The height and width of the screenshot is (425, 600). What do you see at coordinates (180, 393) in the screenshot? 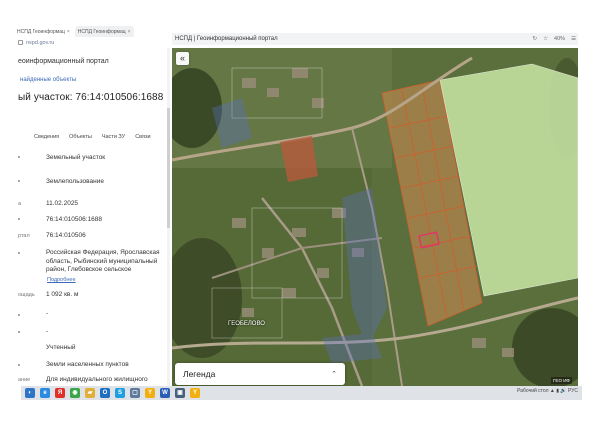
I see `window-icon: ▣` at bounding box center [180, 393].